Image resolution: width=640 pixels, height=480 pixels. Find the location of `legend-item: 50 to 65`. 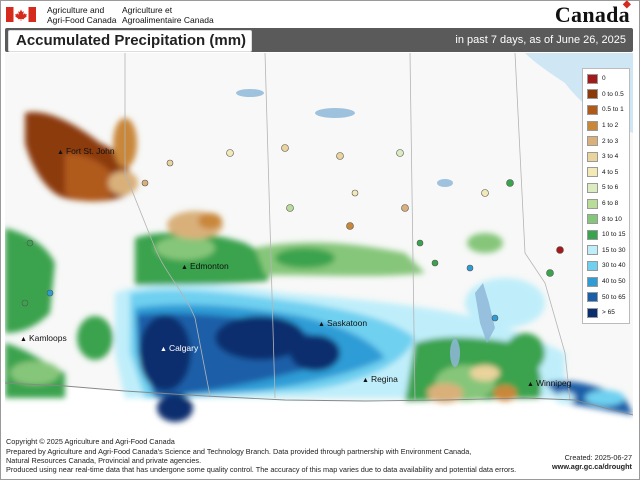

legend-item: 50 to 65 is located at coordinates (606, 297).